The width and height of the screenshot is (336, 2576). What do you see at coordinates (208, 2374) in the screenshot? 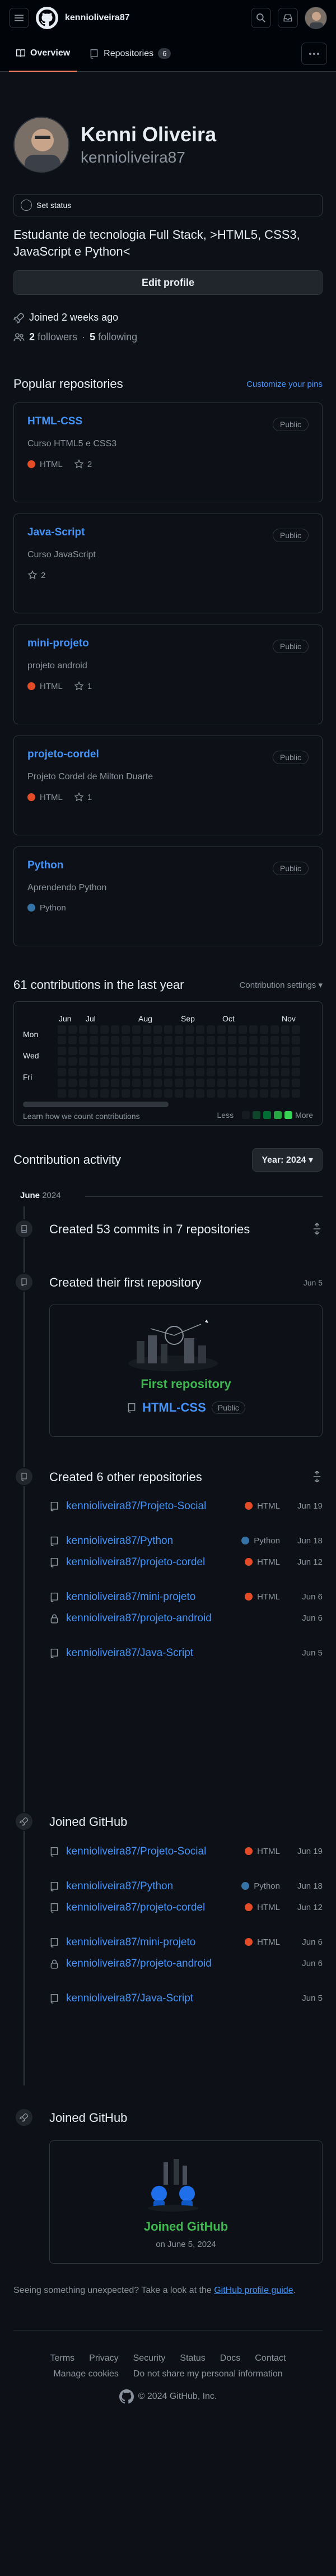
I see `footer-link: Do not share my personal information` at bounding box center [208, 2374].